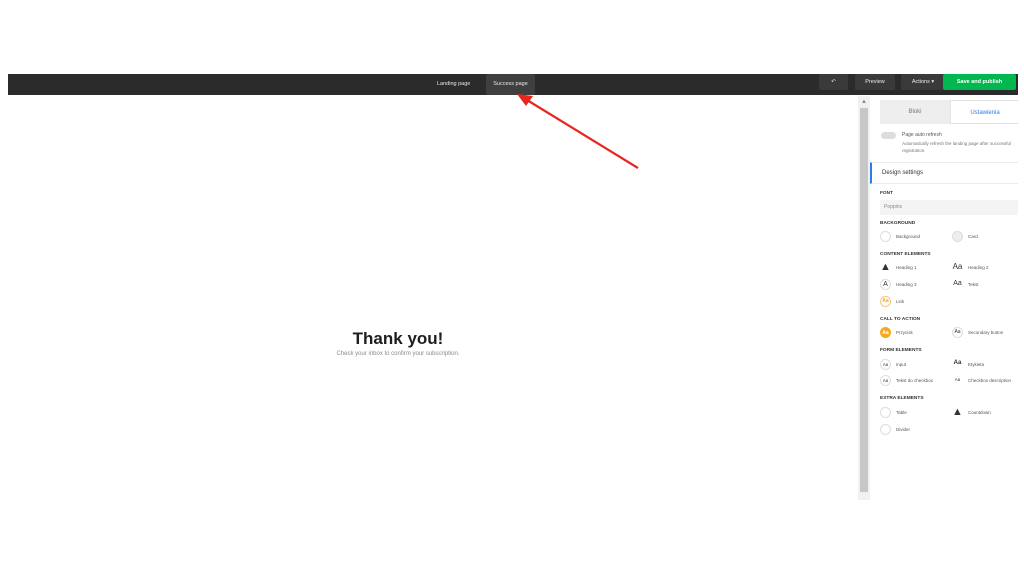  Describe the element at coordinates (582, 134) in the screenshot. I see `arrow-shaft` at that location.